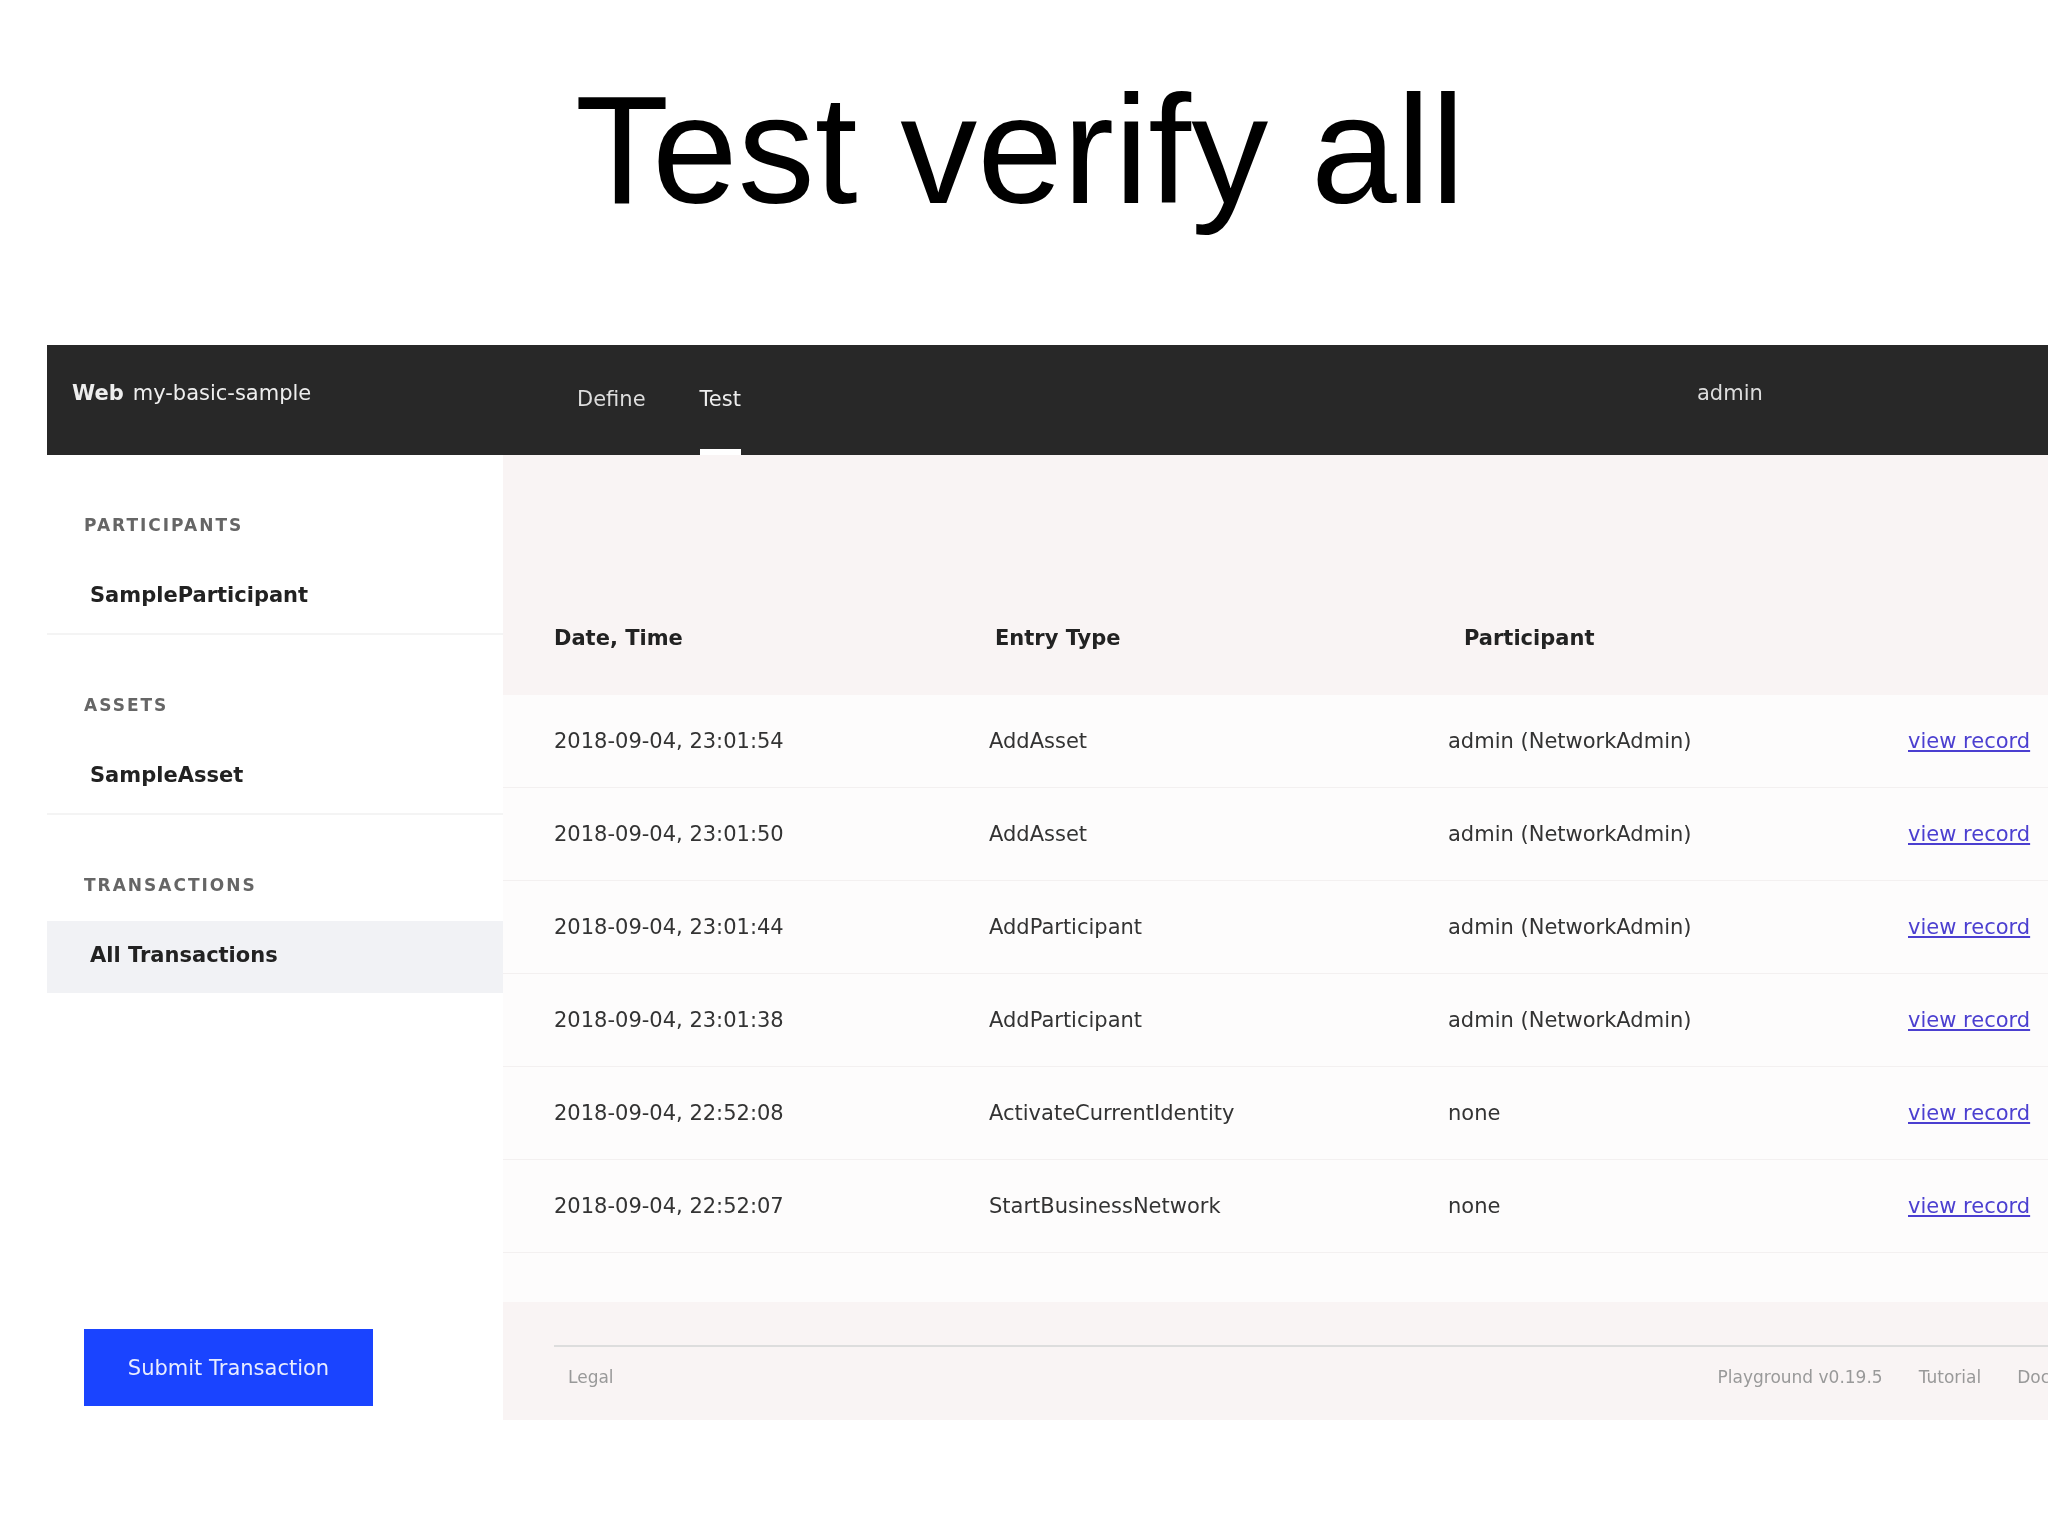 The width and height of the screenshot is (2048, 1536). I want to click on section-heading: PARTICIPANTS, so click(164, 525).